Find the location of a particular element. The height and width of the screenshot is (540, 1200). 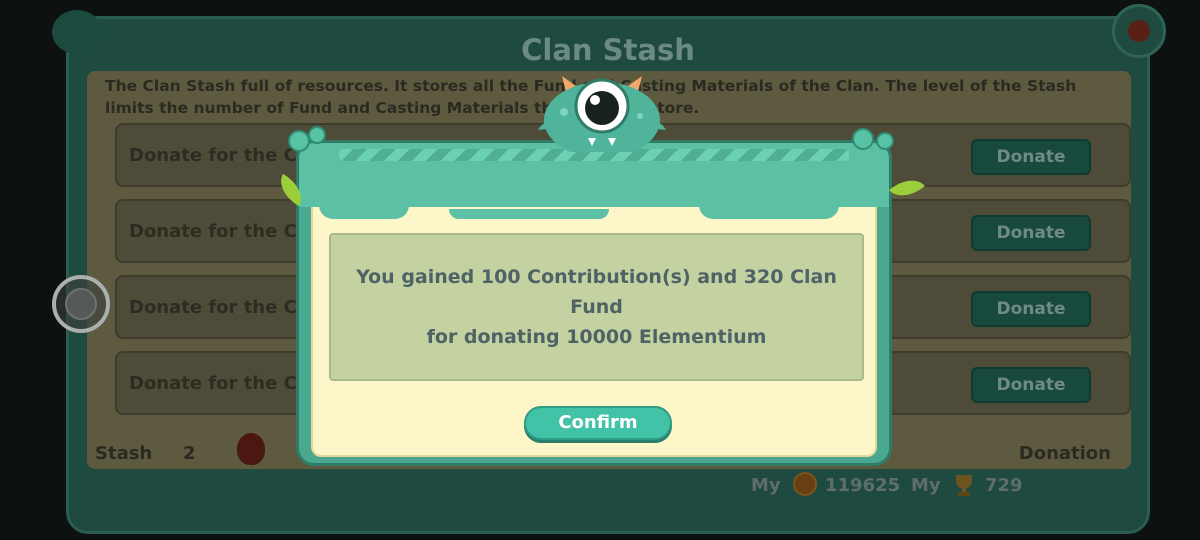

my-contribution-label: My is located at coordinates (926, 485).